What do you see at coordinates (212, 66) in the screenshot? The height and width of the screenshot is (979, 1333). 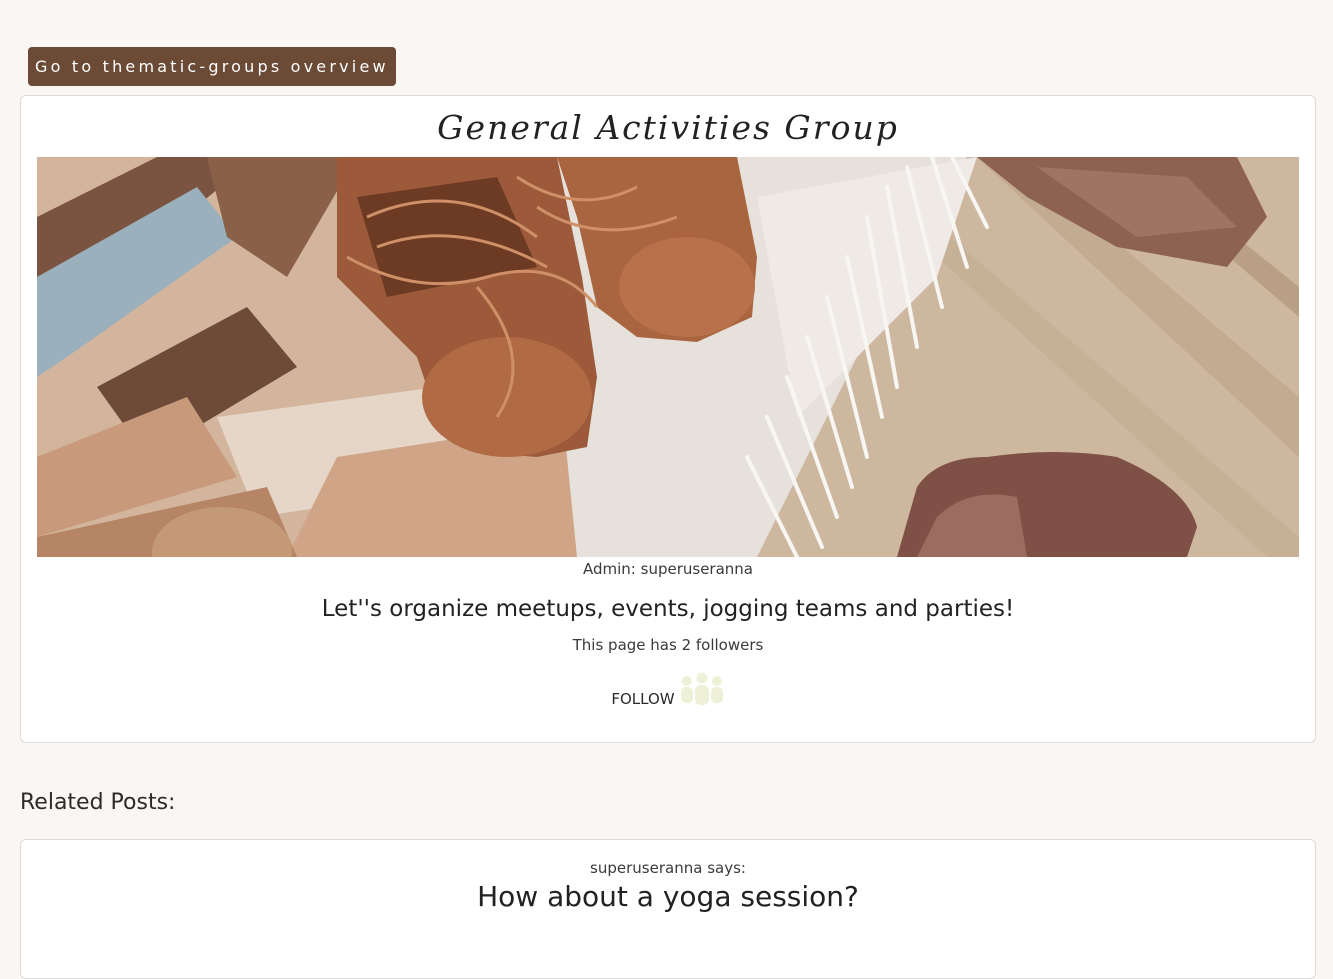 I see `thematic-groups-overview-button: Go to thematic-groups overview` at bounding box center [212, 66].